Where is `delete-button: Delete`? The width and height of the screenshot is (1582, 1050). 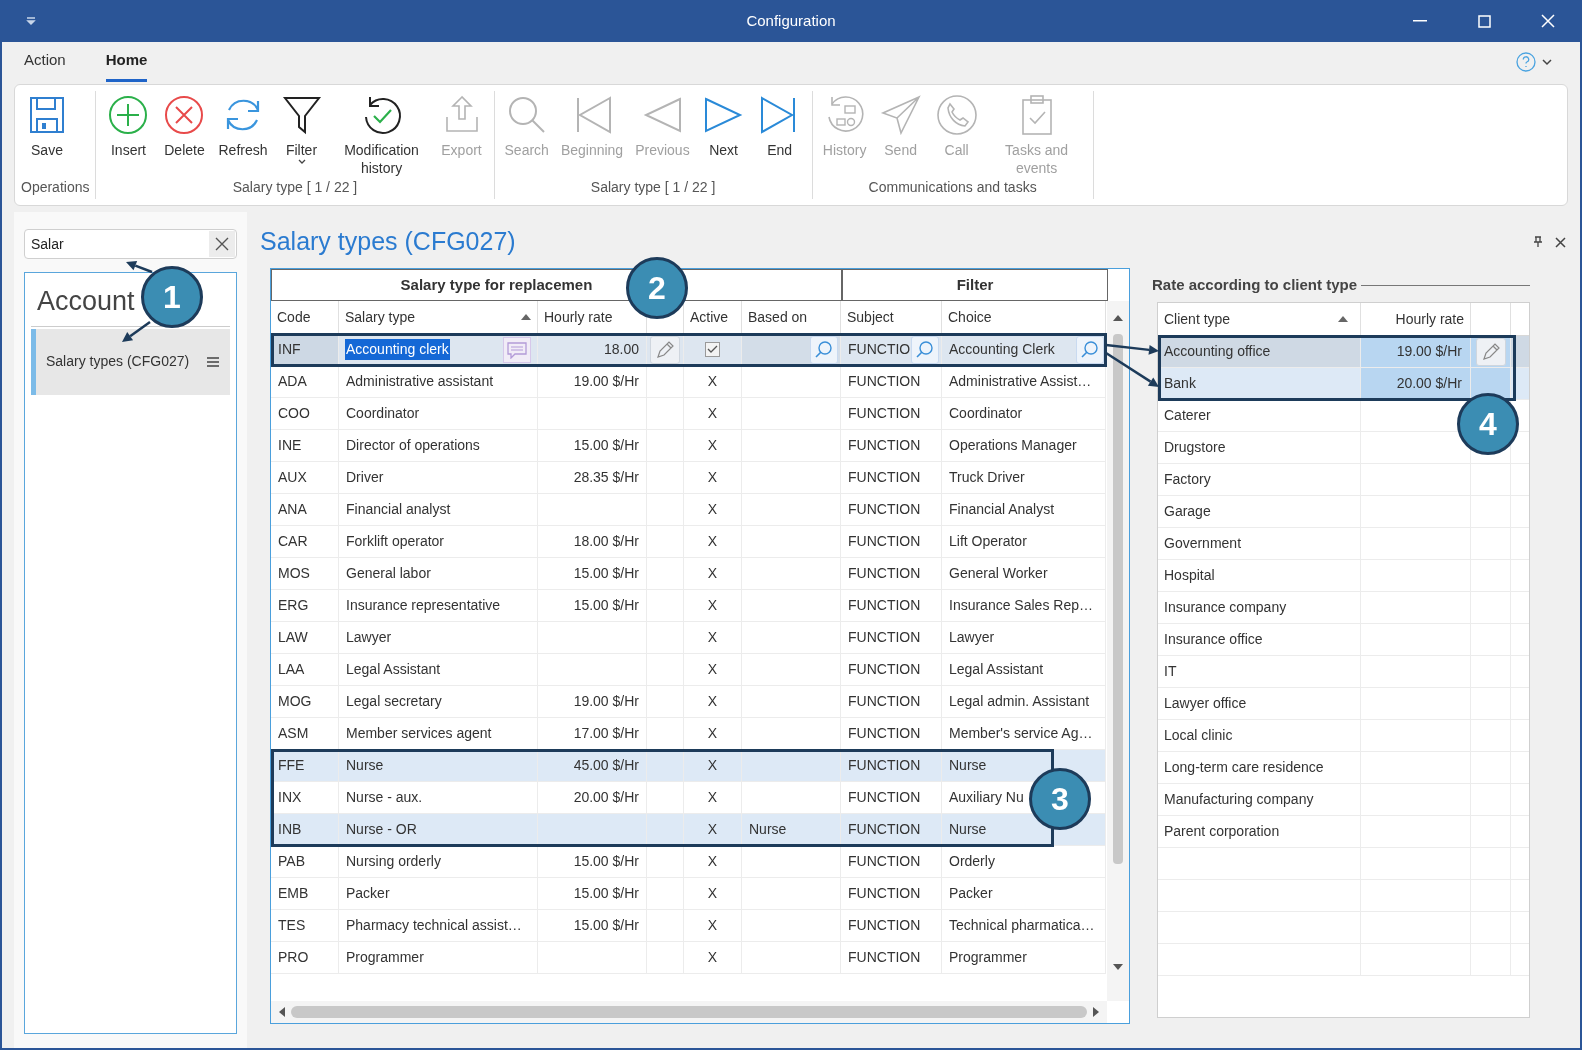
delete-button: Delete is located at coordinates (184, 125).